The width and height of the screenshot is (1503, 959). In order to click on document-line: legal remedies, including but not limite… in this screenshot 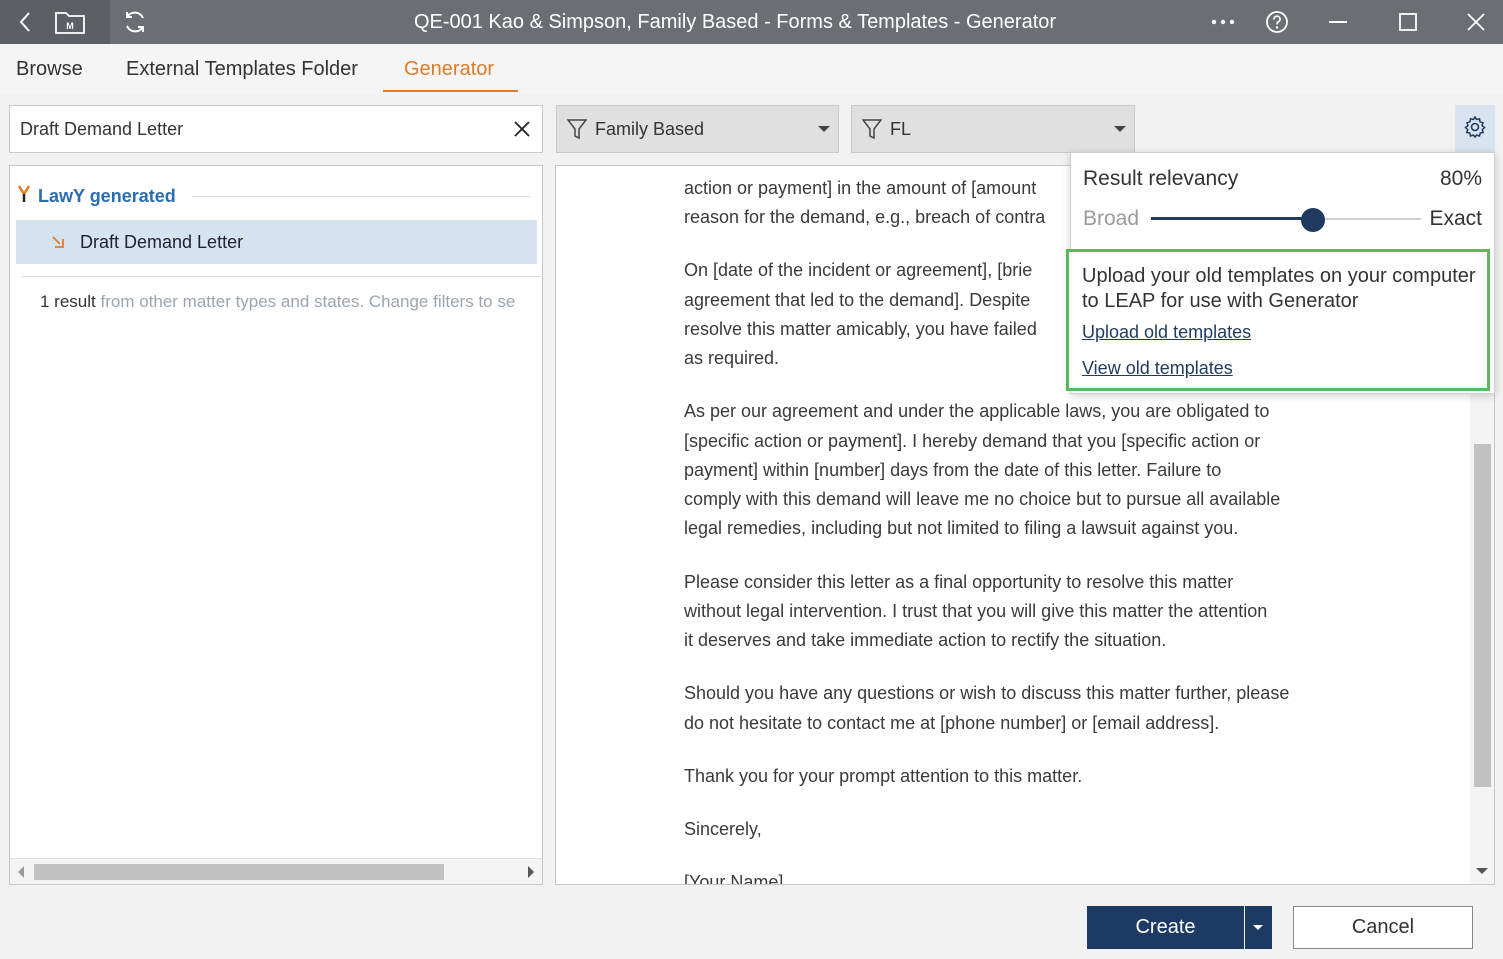, I will do `click(961, 528)`.